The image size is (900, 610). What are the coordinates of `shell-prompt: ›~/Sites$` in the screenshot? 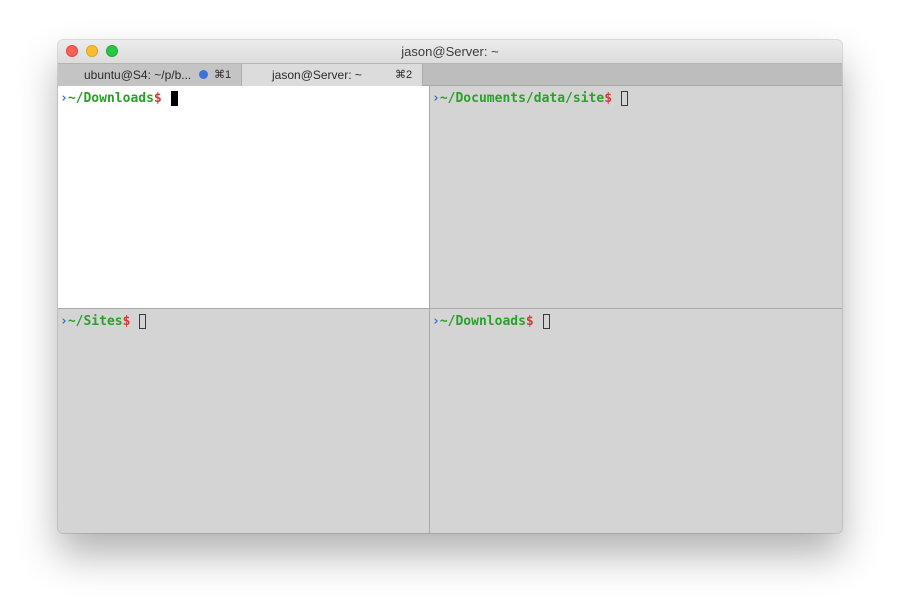 It's located at (103, 322).